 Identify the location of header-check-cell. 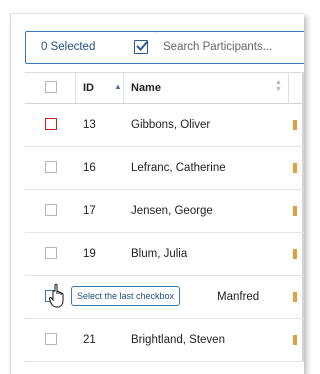
(50, 88).